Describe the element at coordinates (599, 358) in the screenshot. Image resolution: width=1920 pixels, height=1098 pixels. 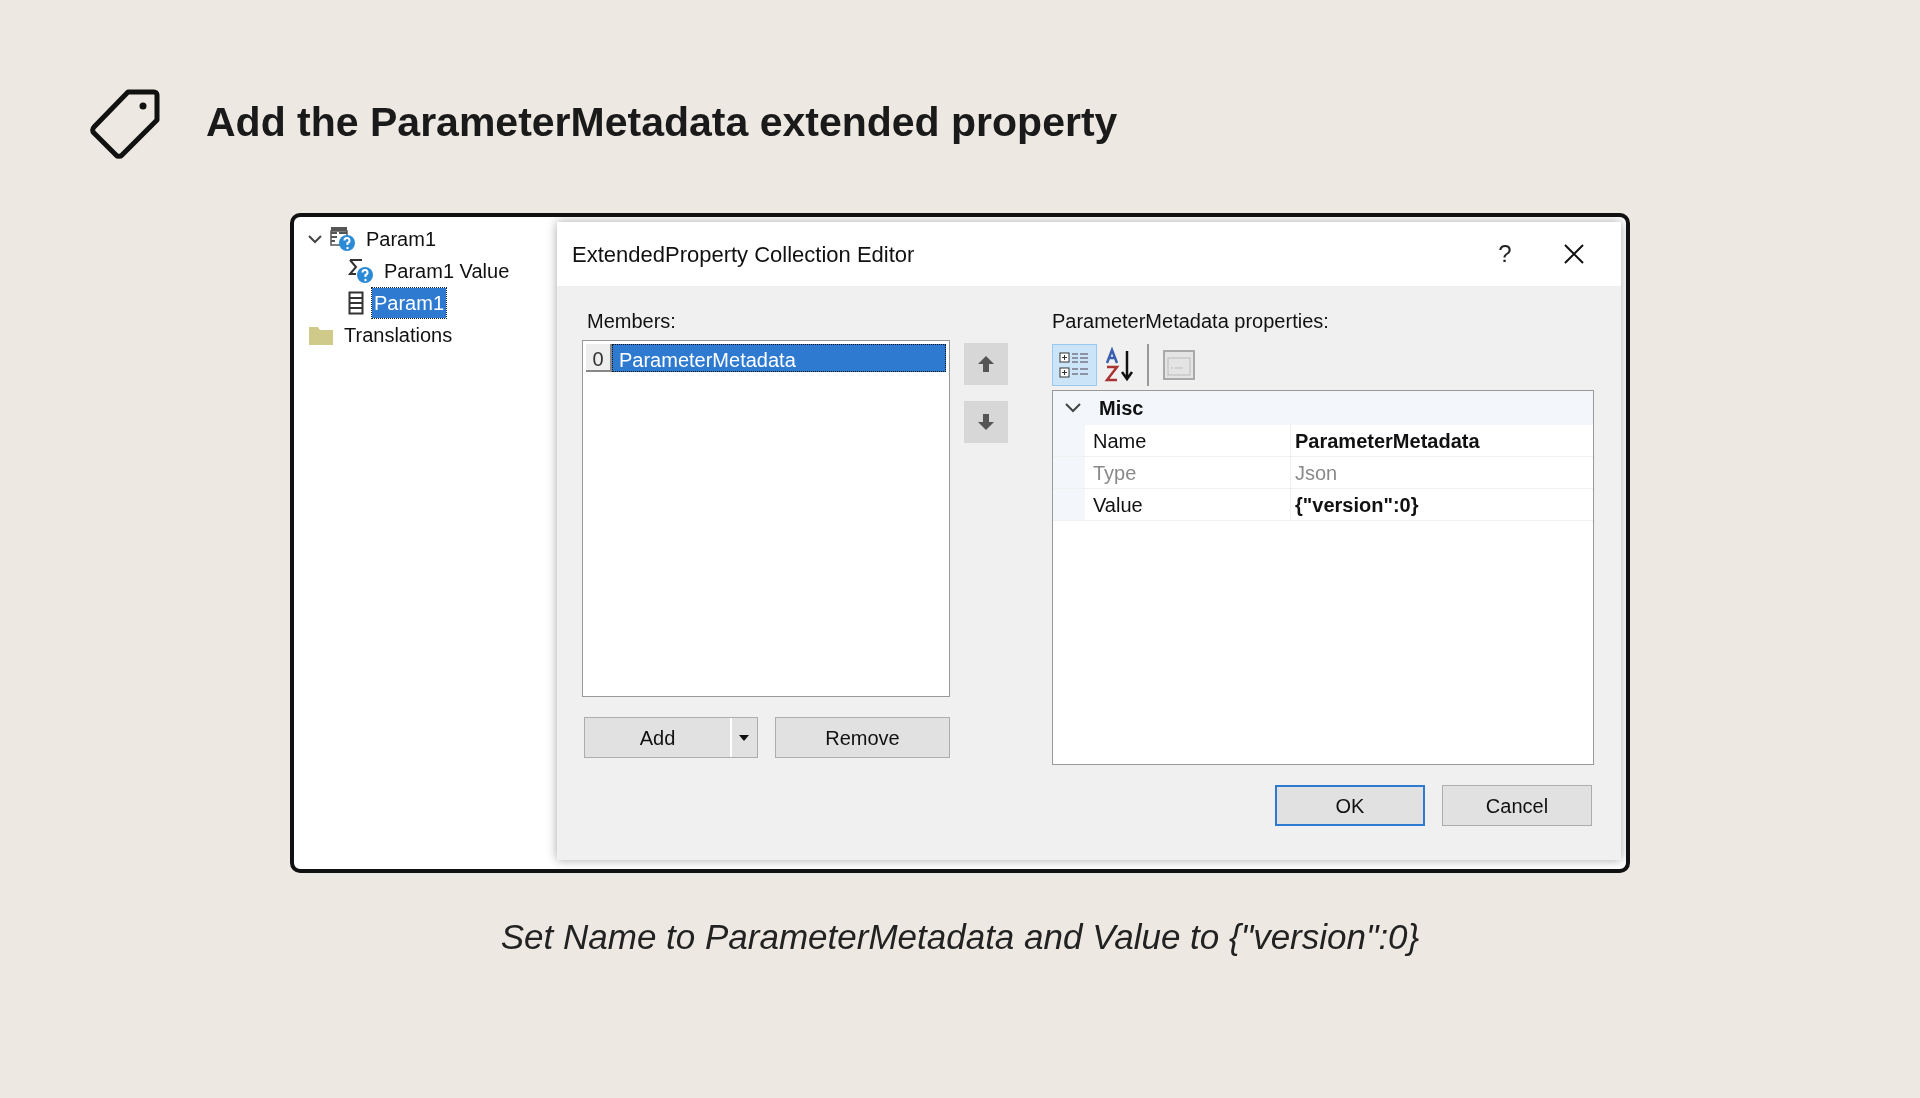
I see `index-cell: 0` at that location.